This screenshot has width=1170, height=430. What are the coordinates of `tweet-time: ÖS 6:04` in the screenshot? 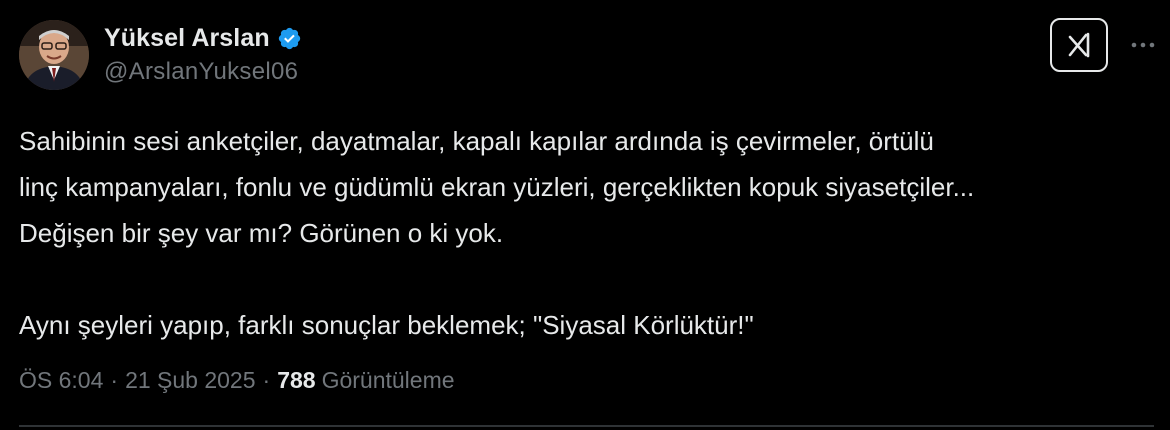 It's located at (61, 380).